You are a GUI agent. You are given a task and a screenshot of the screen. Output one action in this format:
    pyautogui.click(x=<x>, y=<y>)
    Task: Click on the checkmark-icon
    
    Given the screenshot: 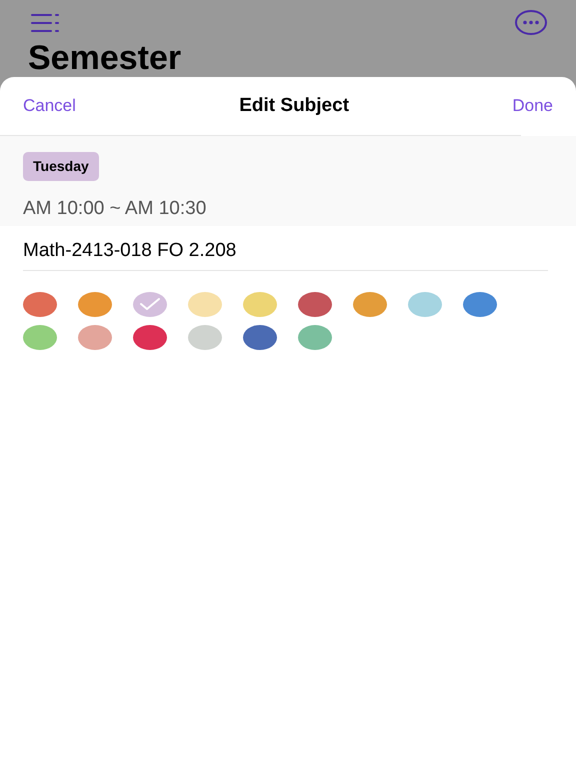 What is the action you would take?
    pyautogui.click(x=150, y=304)
    